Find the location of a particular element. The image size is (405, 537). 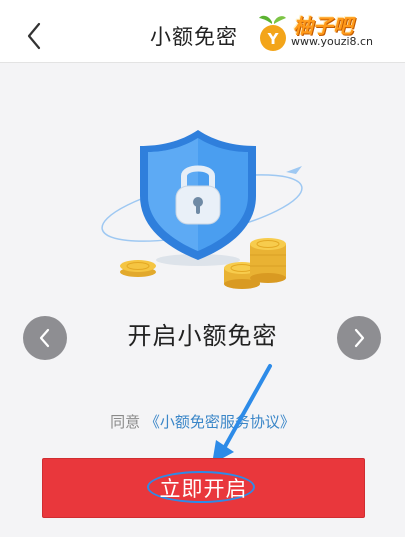

enable-button: 立即开启 is located at coordinates (203, 488).